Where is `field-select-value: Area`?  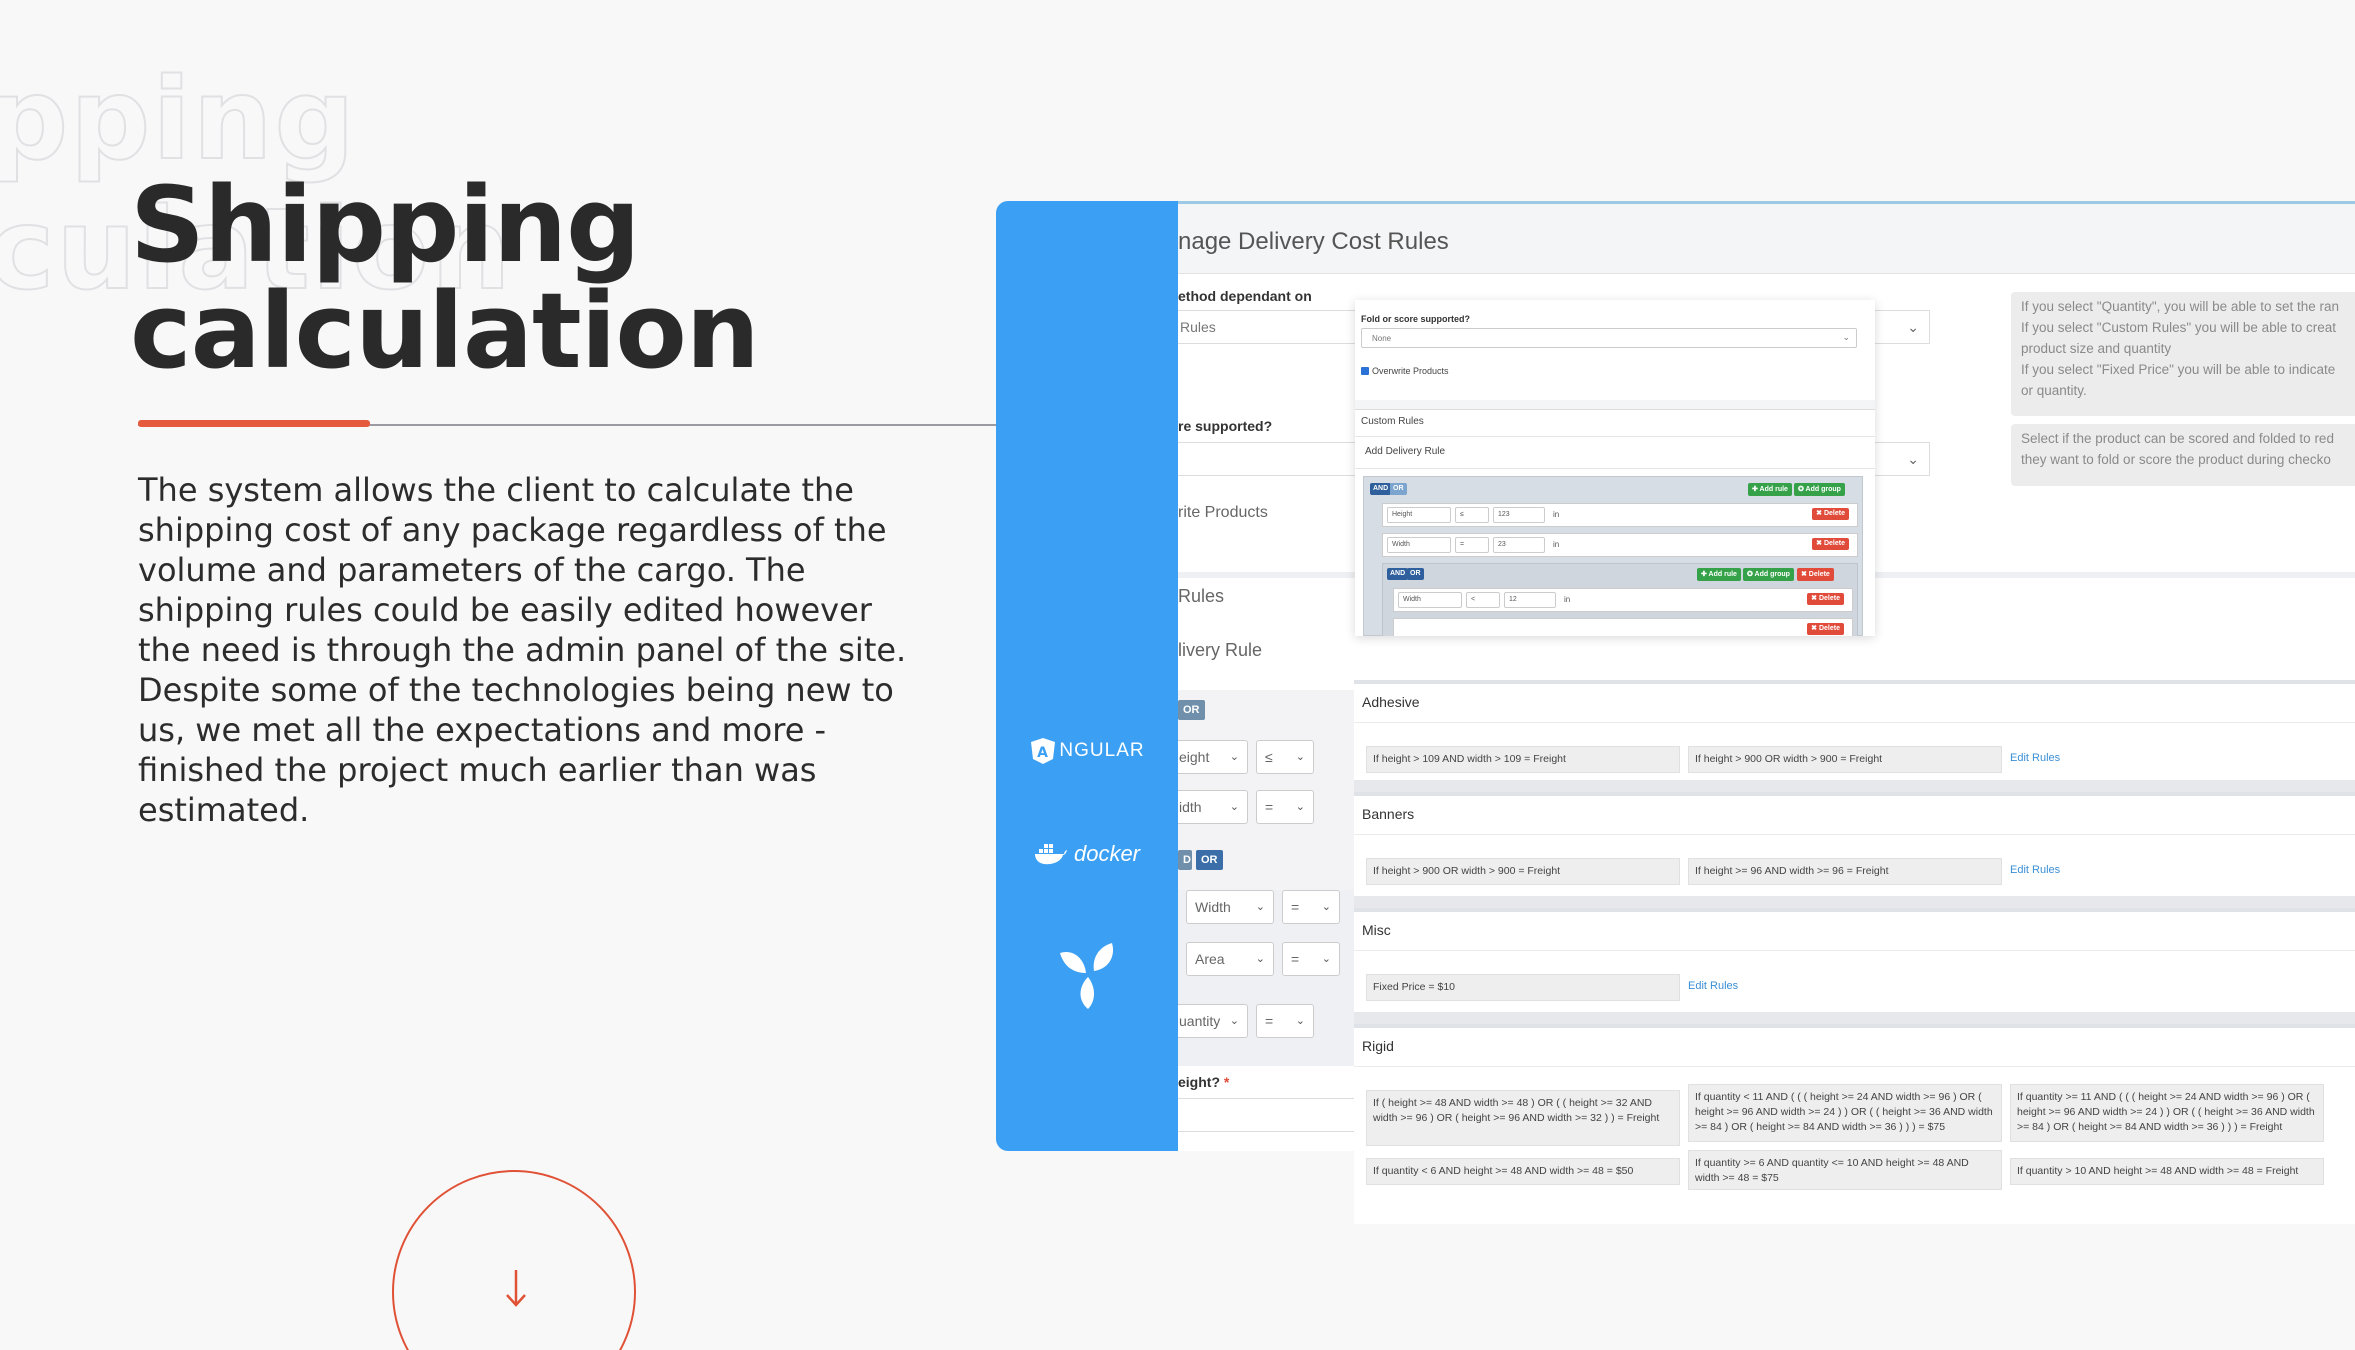
field-select-value: Area is located at coordinates (1210, 959).